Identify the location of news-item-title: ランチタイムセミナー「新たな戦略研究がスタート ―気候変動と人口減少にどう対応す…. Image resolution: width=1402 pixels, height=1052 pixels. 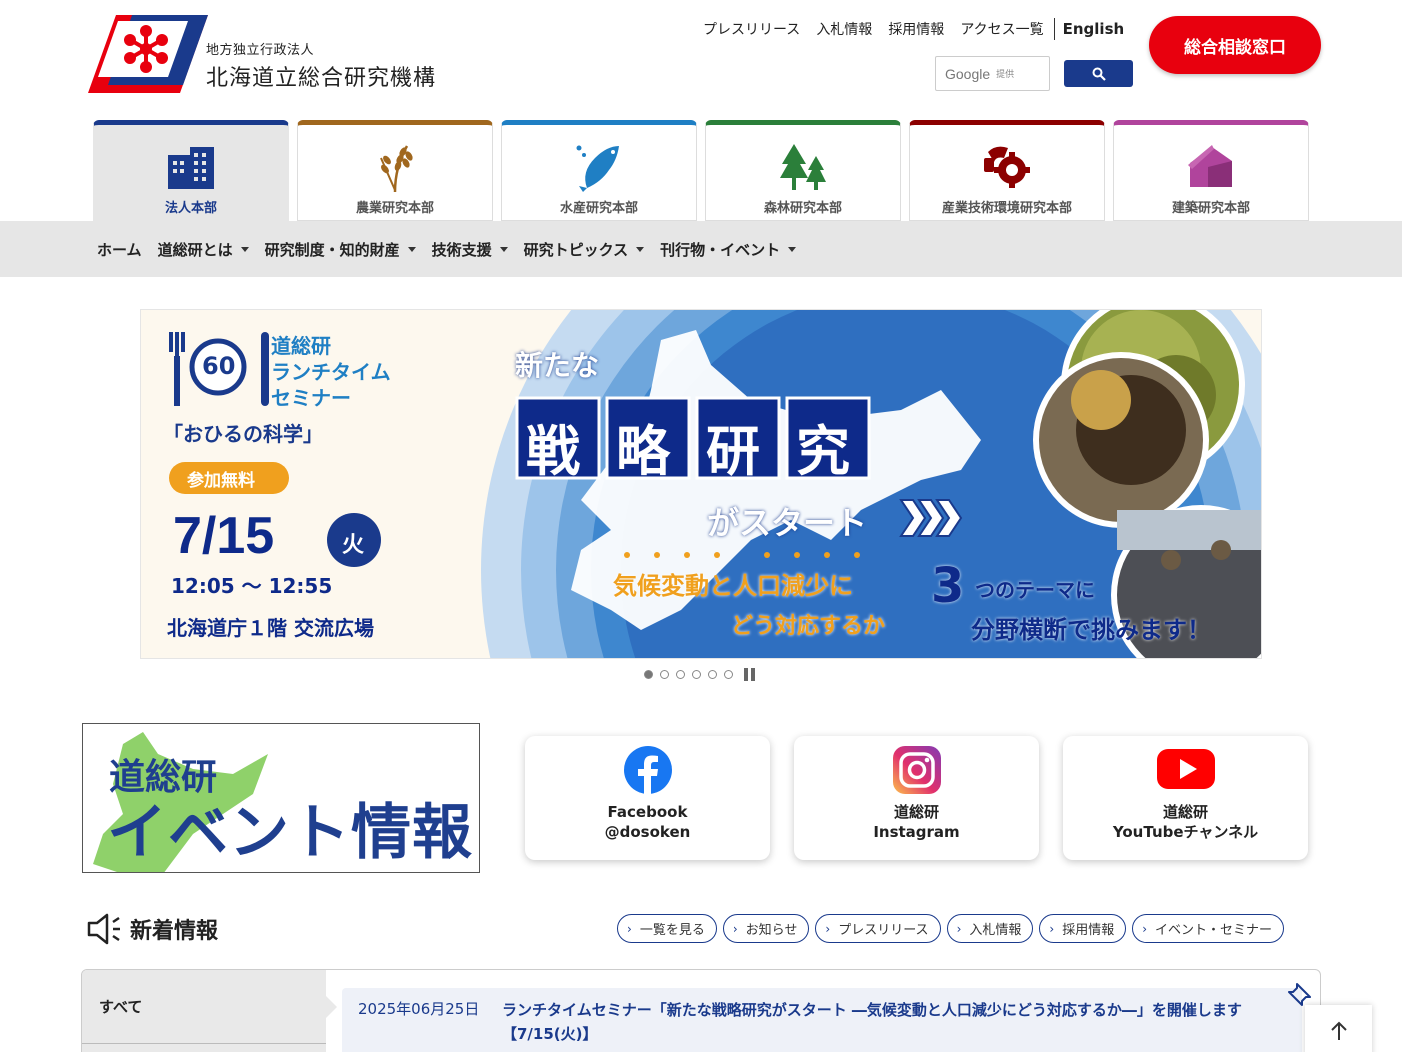
(892, 1022).